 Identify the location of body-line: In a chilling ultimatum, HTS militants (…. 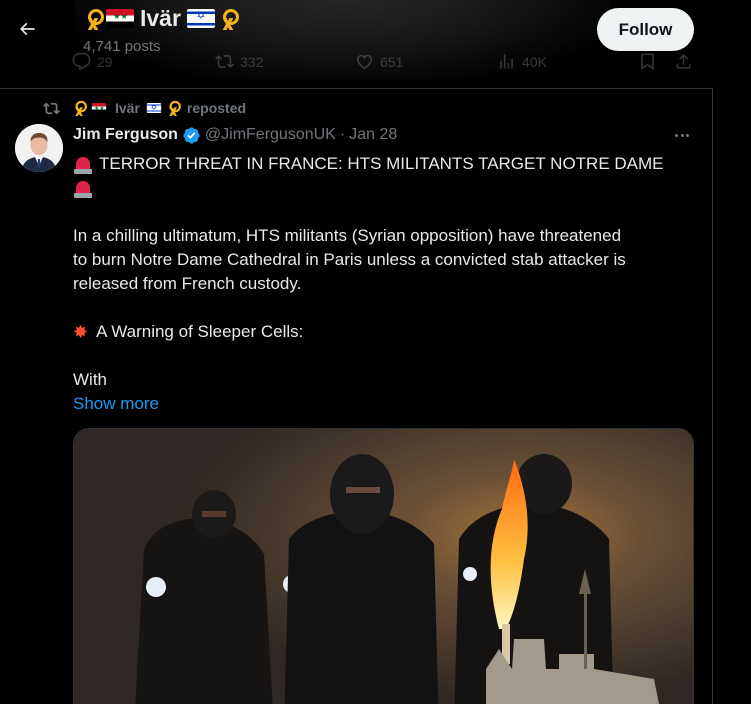
(347, 235).